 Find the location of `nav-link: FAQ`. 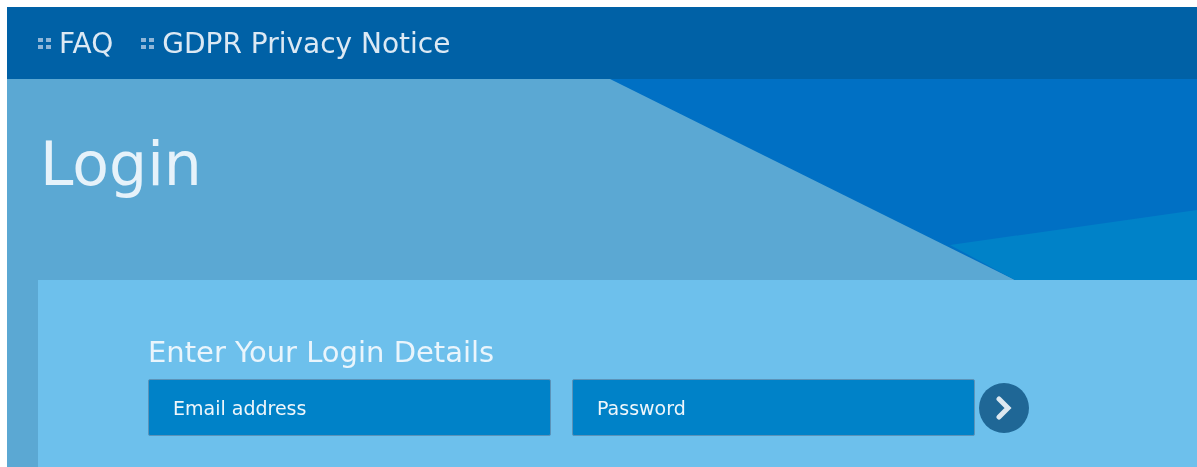

nav-link: FAQ is located at coordinates (76, 43).